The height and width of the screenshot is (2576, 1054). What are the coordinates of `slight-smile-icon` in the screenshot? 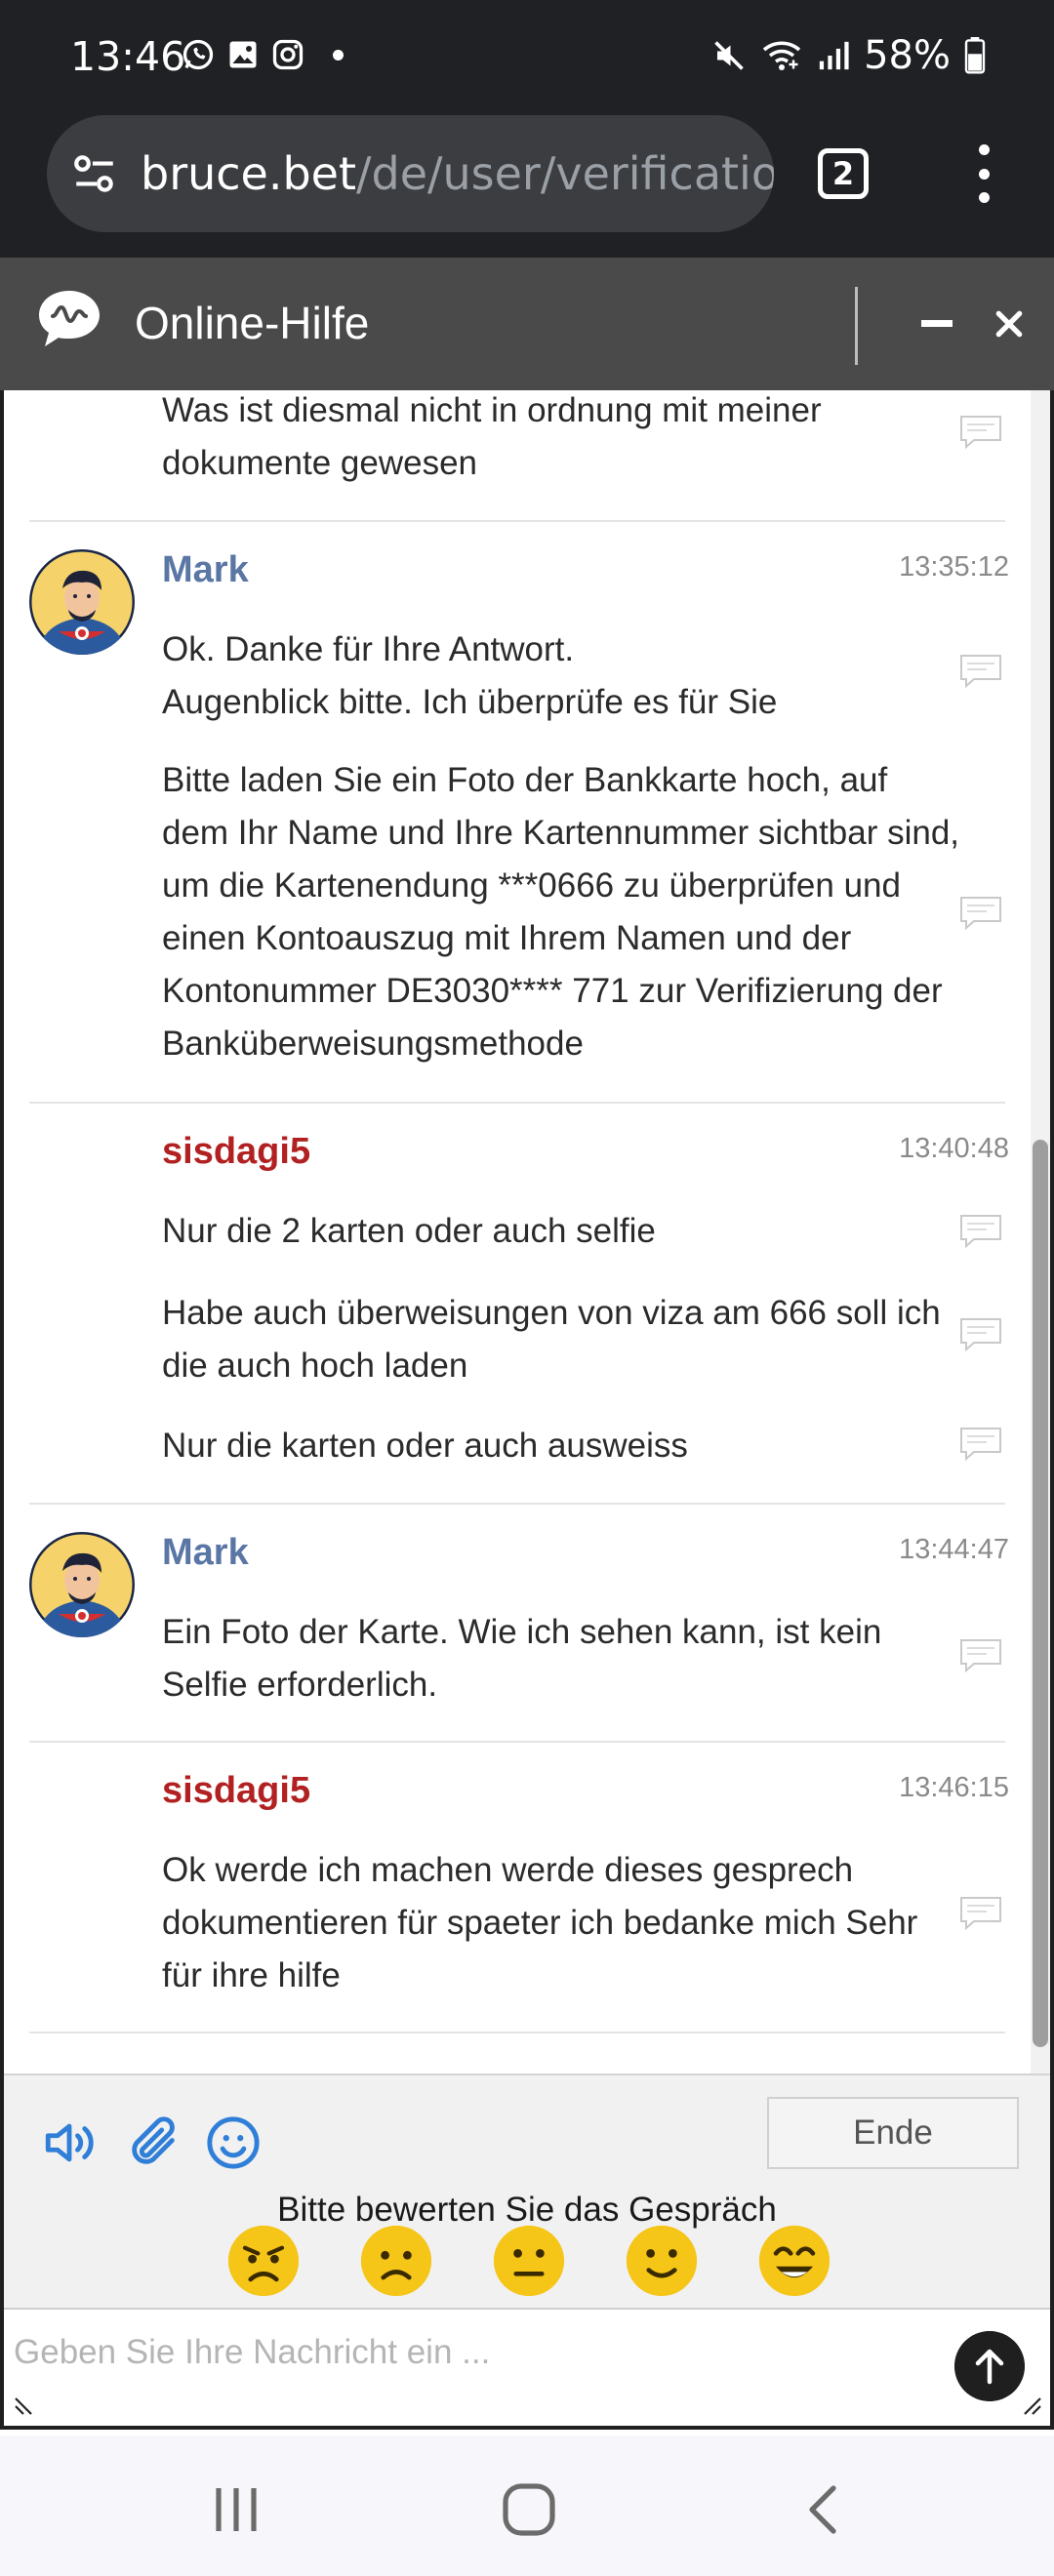 It's located at (662, 2261).